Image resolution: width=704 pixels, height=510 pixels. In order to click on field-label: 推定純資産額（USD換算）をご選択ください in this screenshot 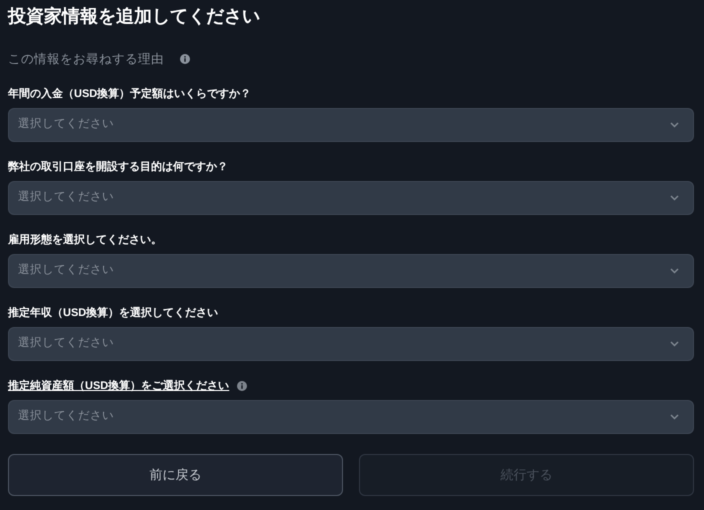, I will do `click(119, 386)`.